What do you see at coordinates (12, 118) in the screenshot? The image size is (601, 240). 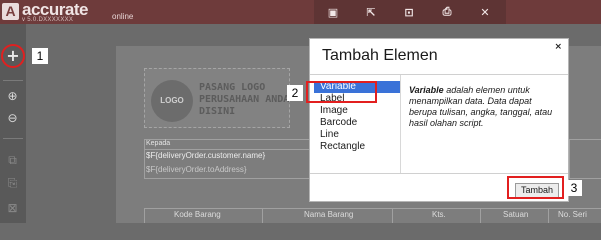 I see `zoom-out-icon: ⊖` at bounding box center [12, 118].